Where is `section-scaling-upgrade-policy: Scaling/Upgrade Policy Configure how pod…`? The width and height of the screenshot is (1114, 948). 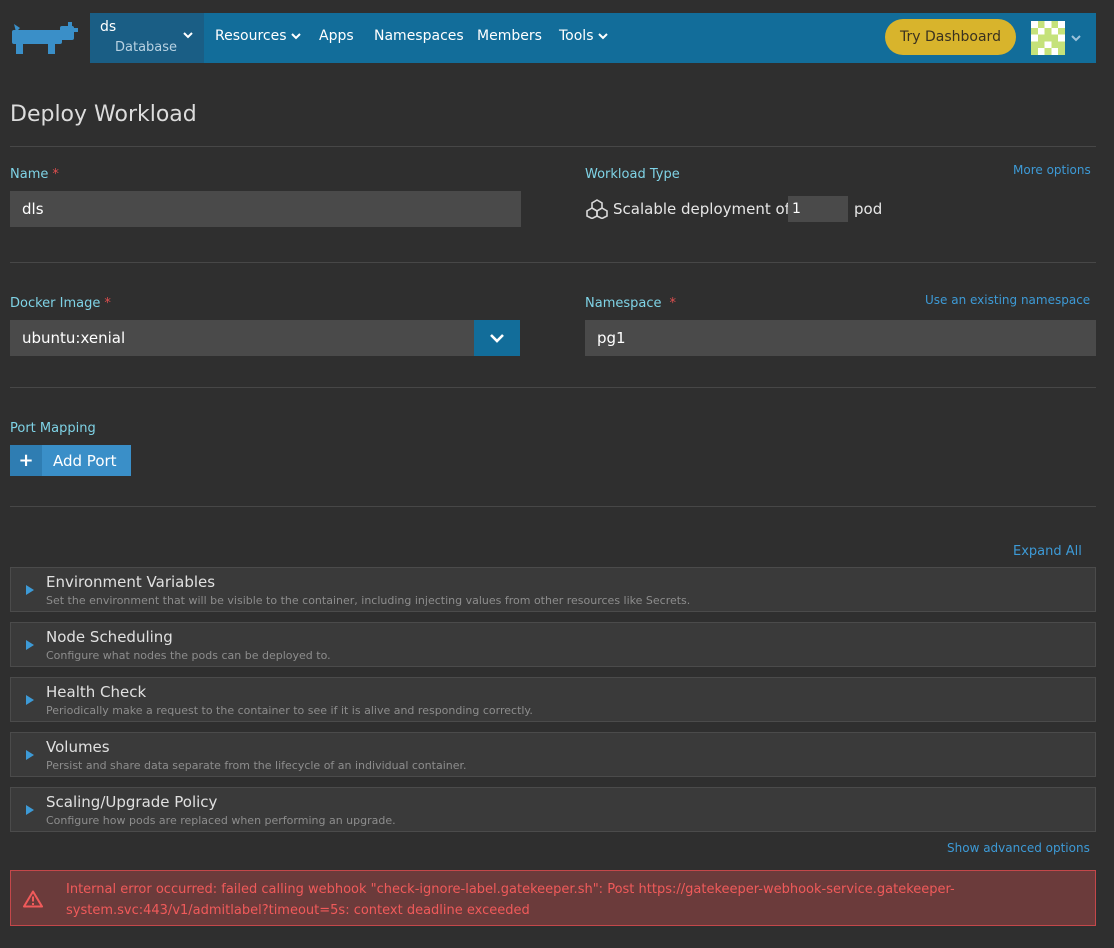
section-scaling-upgrade-policy: Scaling/Upgrade Policy Configure how pod… is located at coordinates (553, 809).